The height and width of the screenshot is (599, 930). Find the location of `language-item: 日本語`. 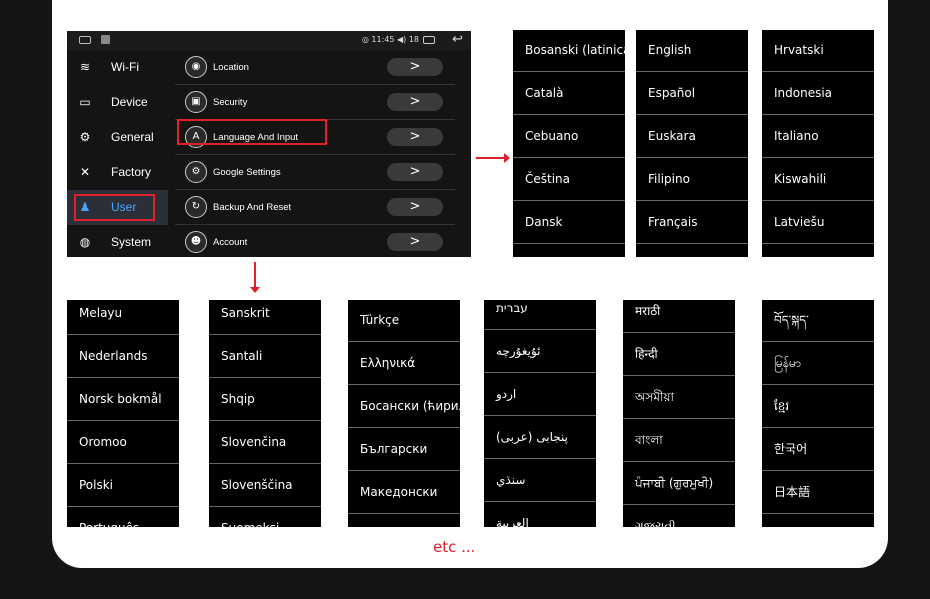

language-item: 日本語 is located at coordinates (818, 493).